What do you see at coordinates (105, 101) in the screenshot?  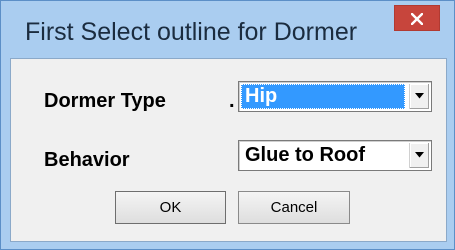 I see `dormer-type-label: Dormer Type` at bounding box center [105, 101].